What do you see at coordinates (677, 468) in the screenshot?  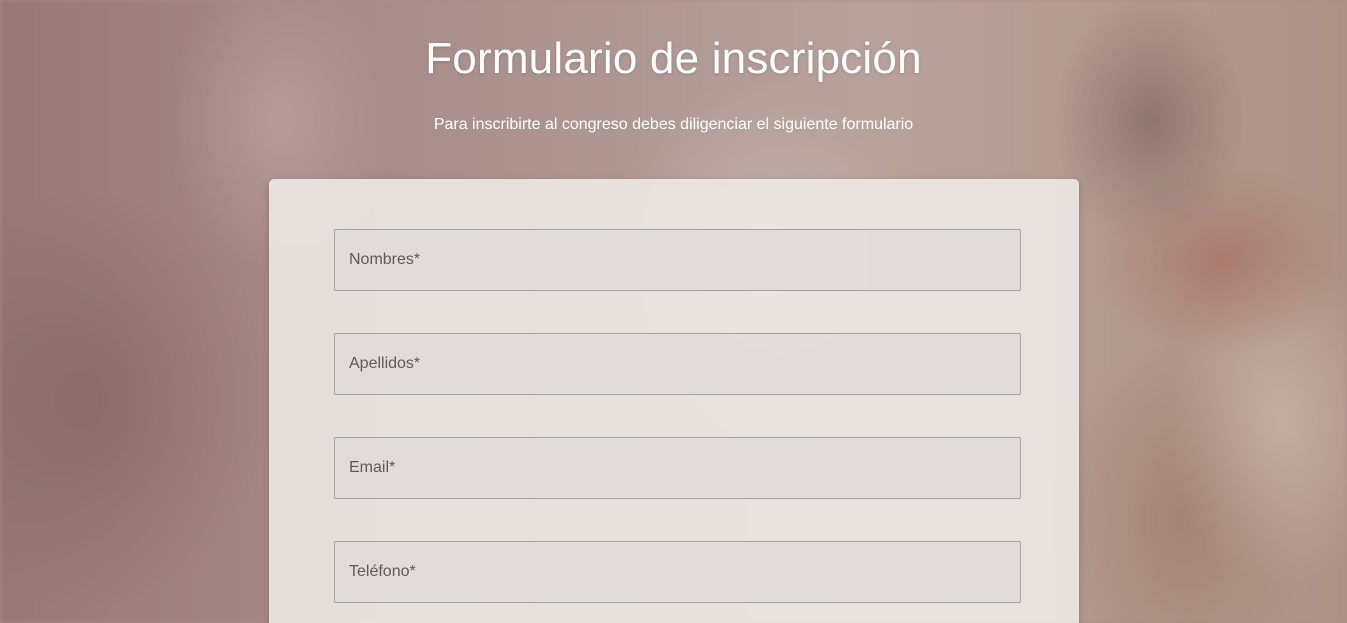 I see `email-input` at bounding box center [677, 468].